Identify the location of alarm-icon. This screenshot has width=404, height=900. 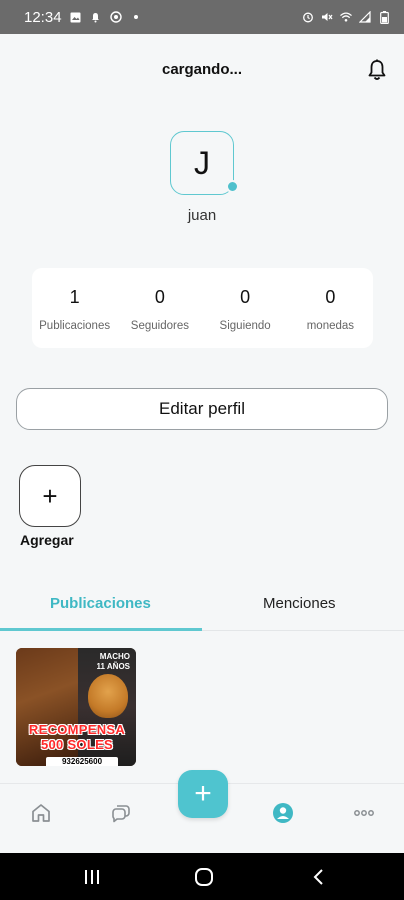
(308, 17).